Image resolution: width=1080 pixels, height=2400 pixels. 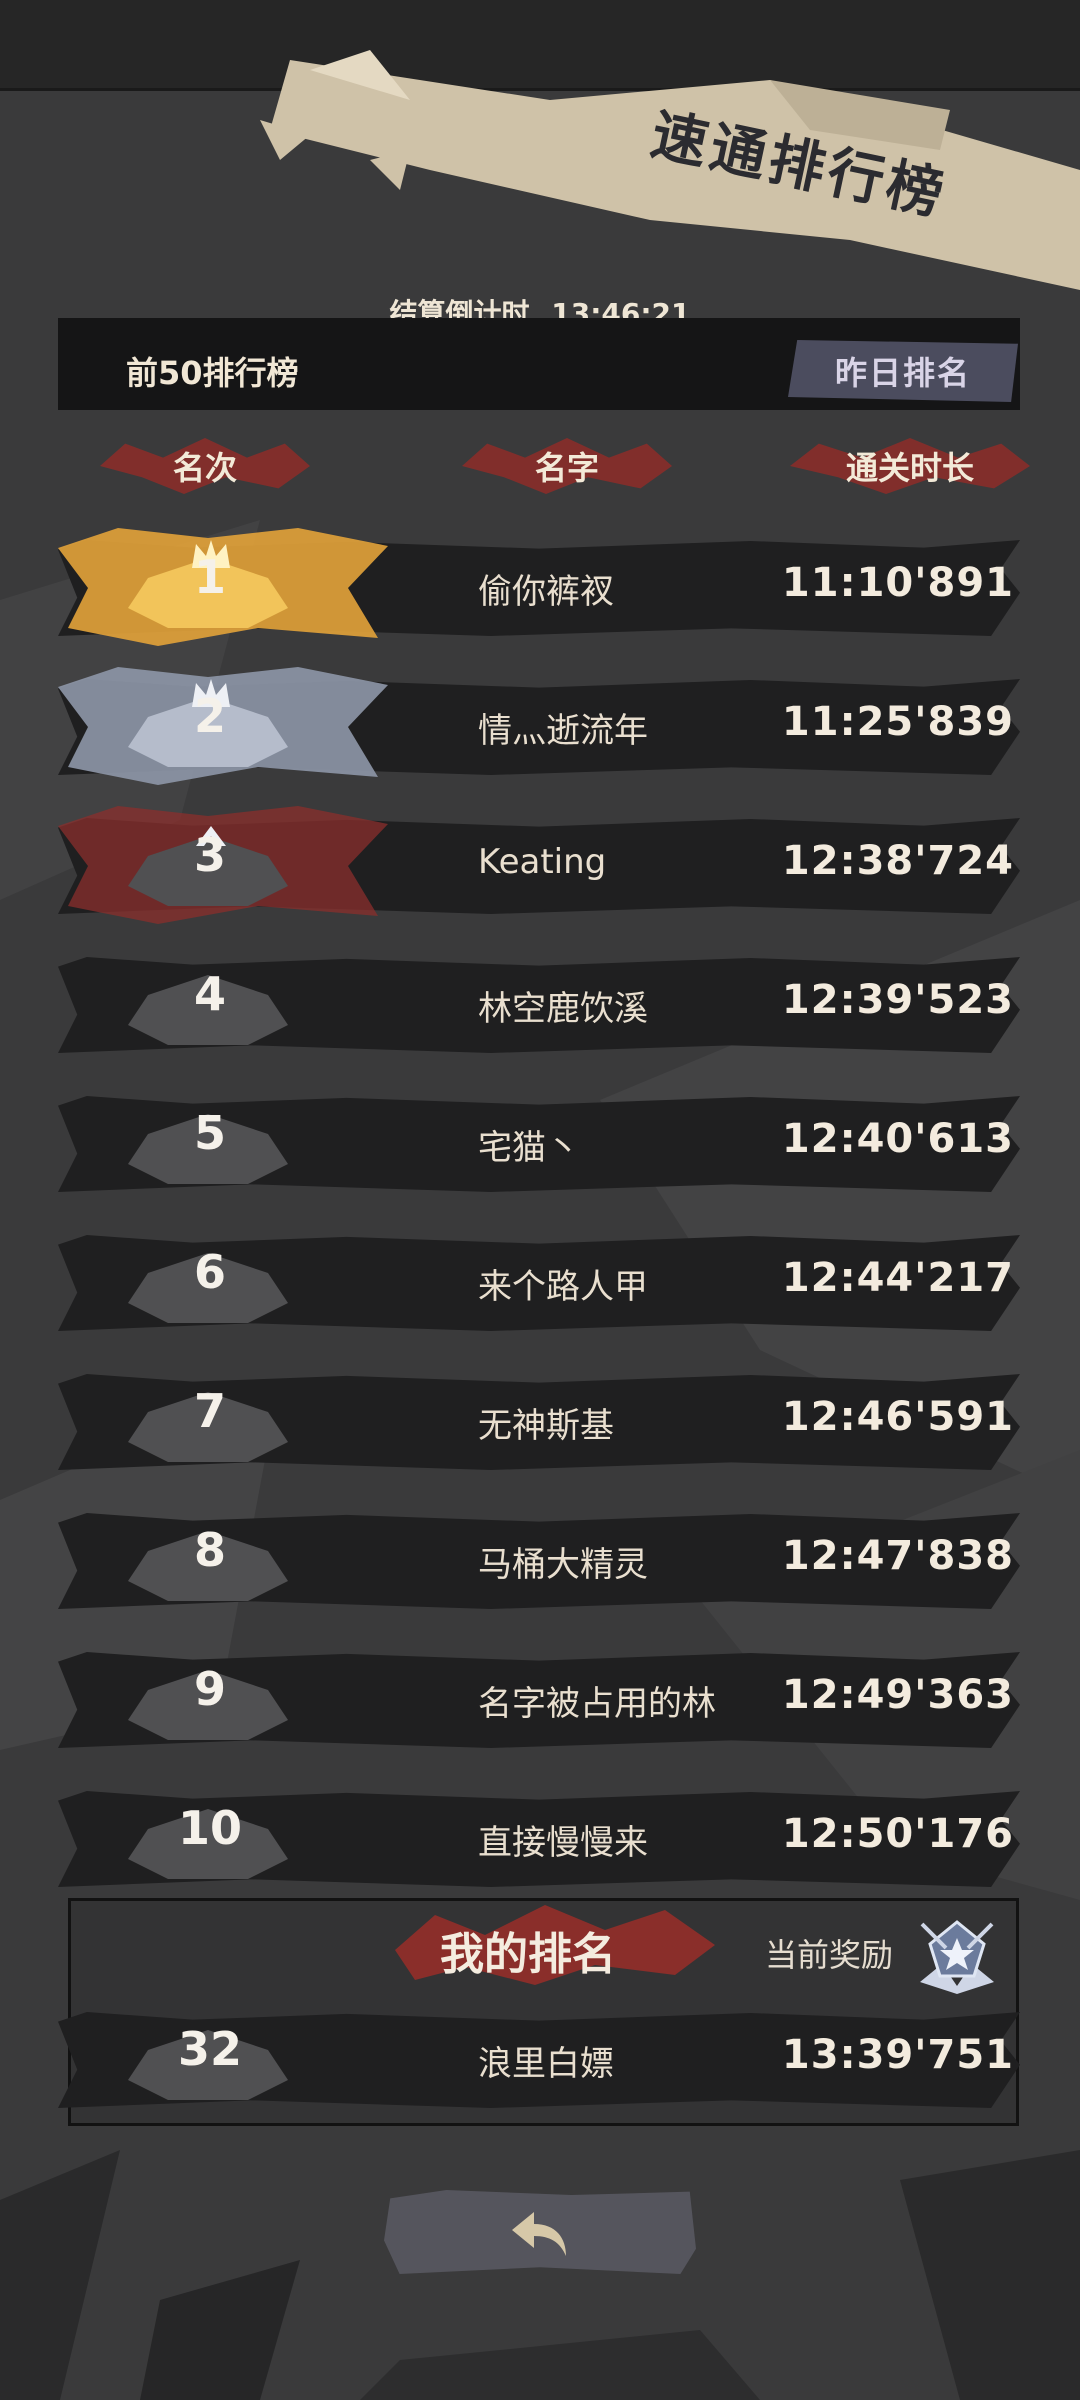 I want to click on clear-time: 12:38'724, so click(x=897, y=861).